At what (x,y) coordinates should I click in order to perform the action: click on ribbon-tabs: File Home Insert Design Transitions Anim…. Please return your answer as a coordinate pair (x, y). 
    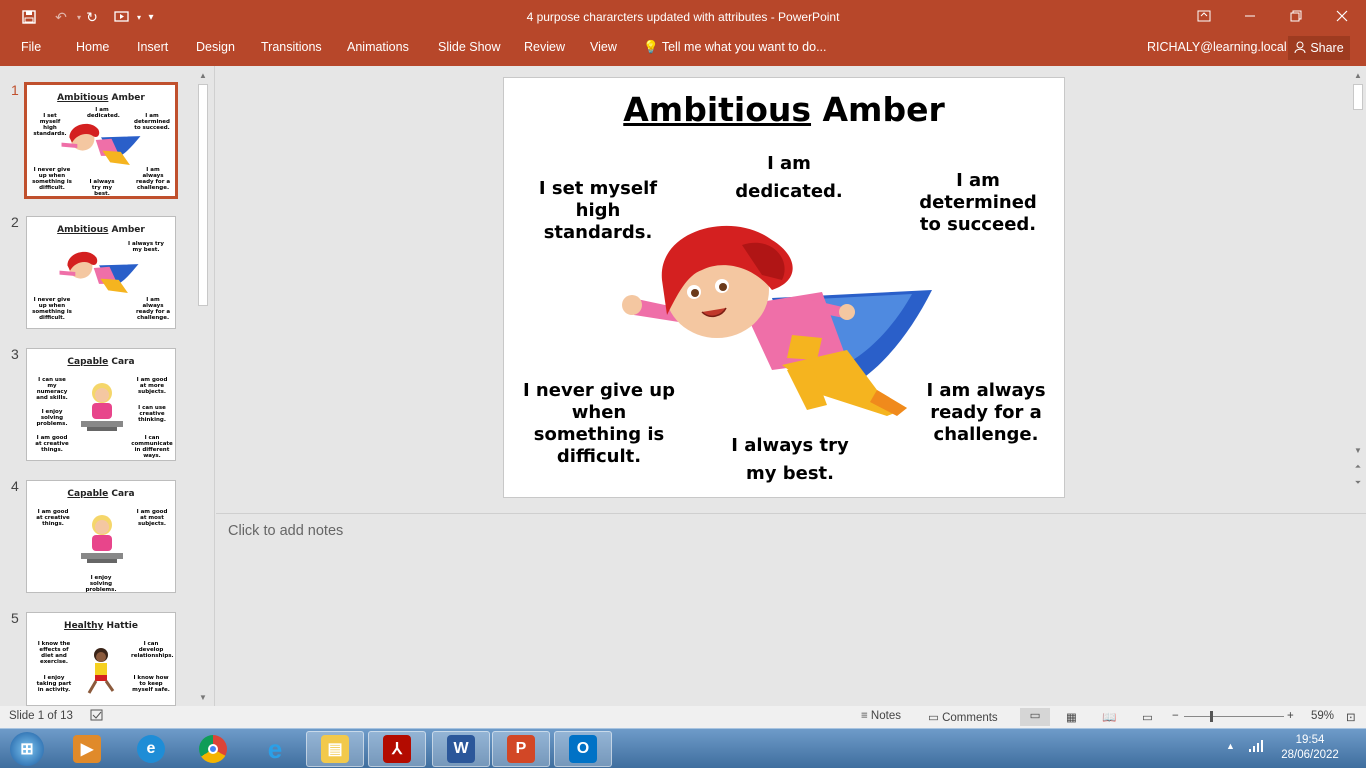
    Looking at the image, I should click on (683, 50).